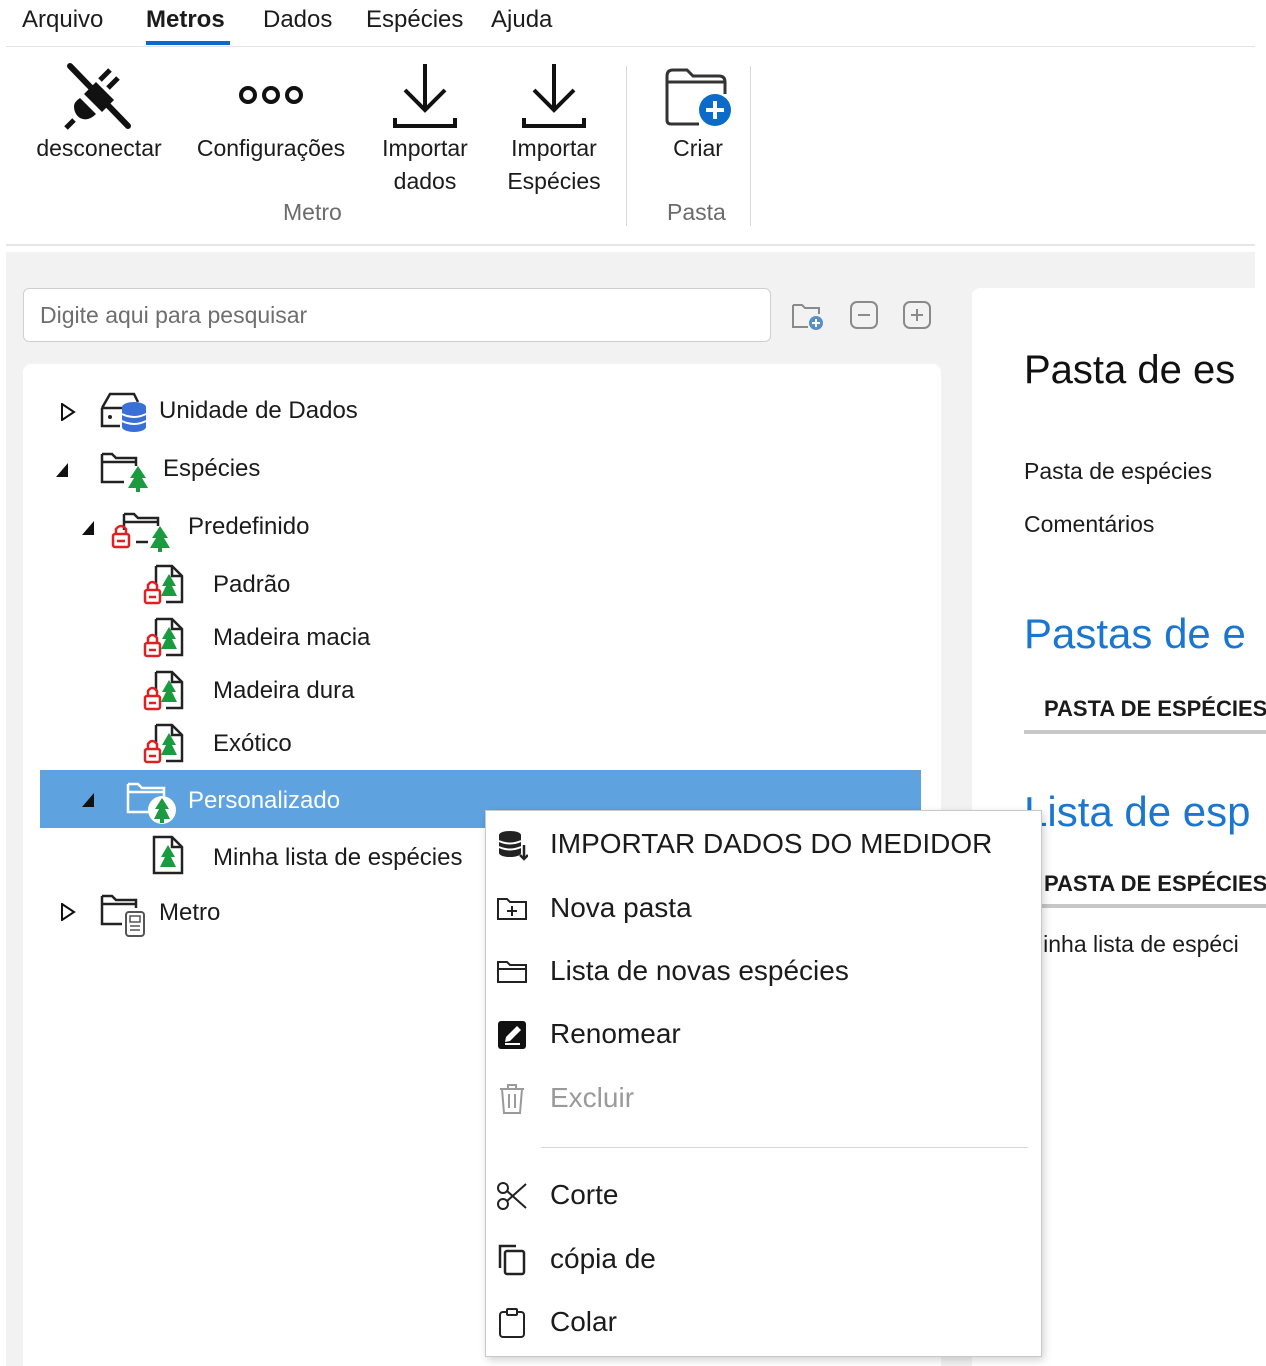 Image resolution: width=1266 pixels, height=1366 pixels. Describe the element at coordinates (1135, 633) in the screenshot. I see `section-folders-heading: Pastas de e` at that location.